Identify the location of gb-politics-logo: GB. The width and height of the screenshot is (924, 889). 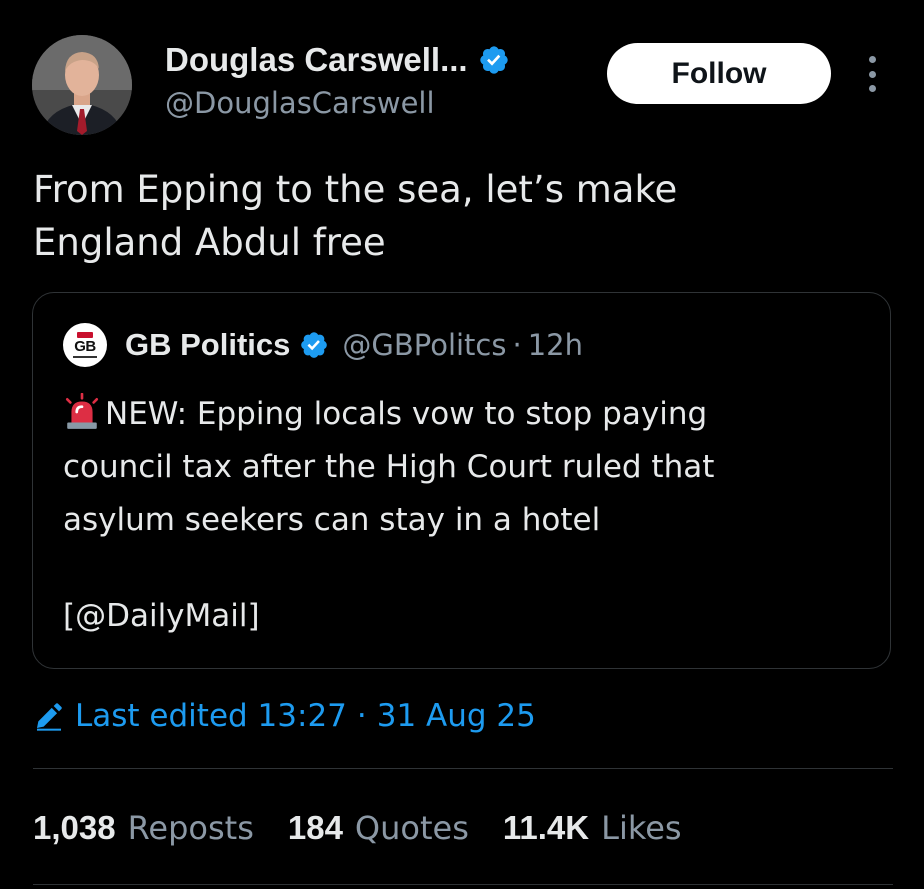
(85, 345).